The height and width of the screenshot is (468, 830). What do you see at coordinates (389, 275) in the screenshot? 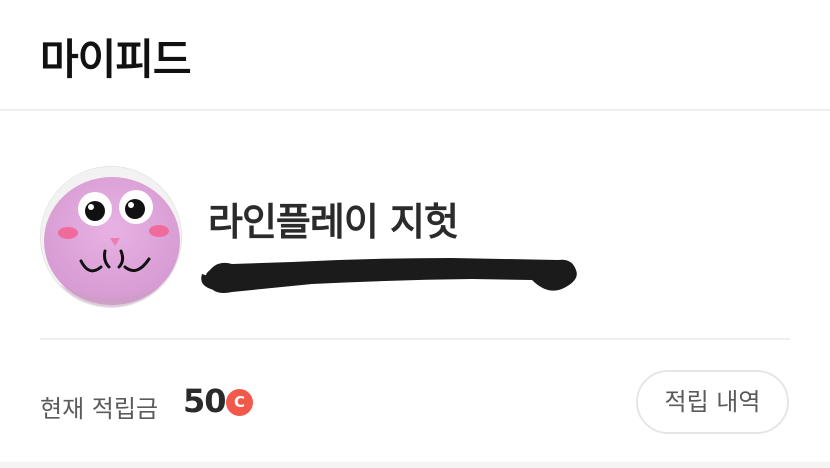
I see `redacted-text` at bounding box center [389, 275].